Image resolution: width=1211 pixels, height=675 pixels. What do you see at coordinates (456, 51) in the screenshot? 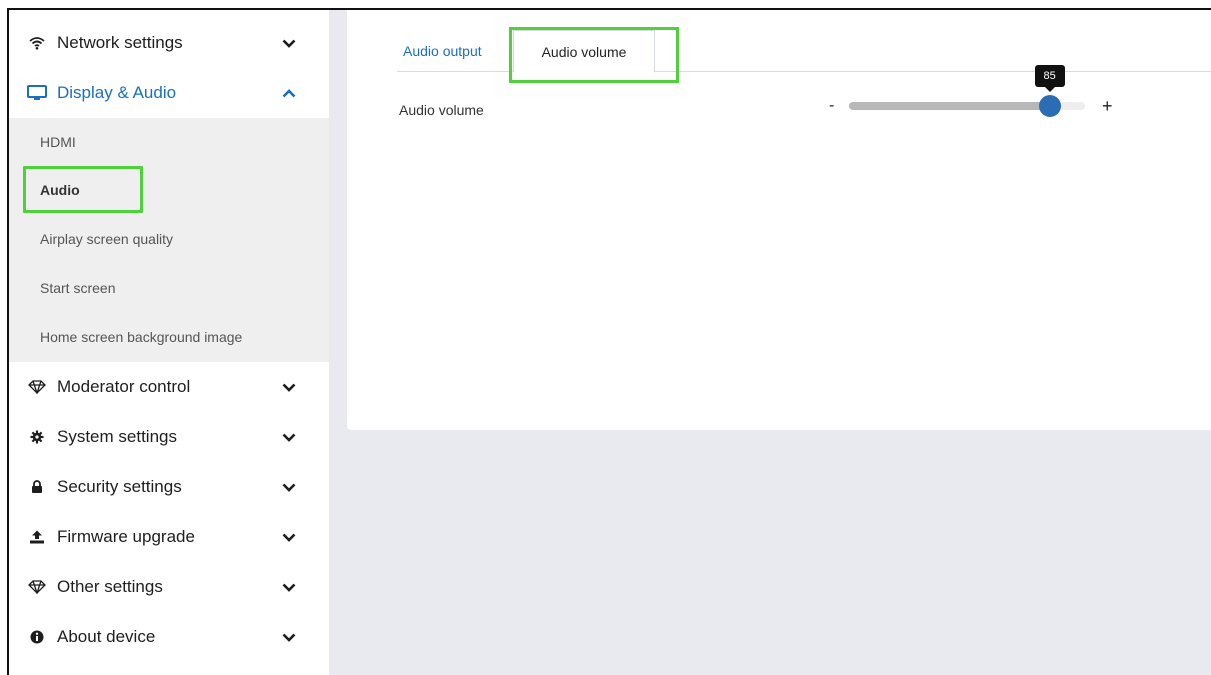
I see `tab-audio-output: Audio output` at bounding box center [456, 51].